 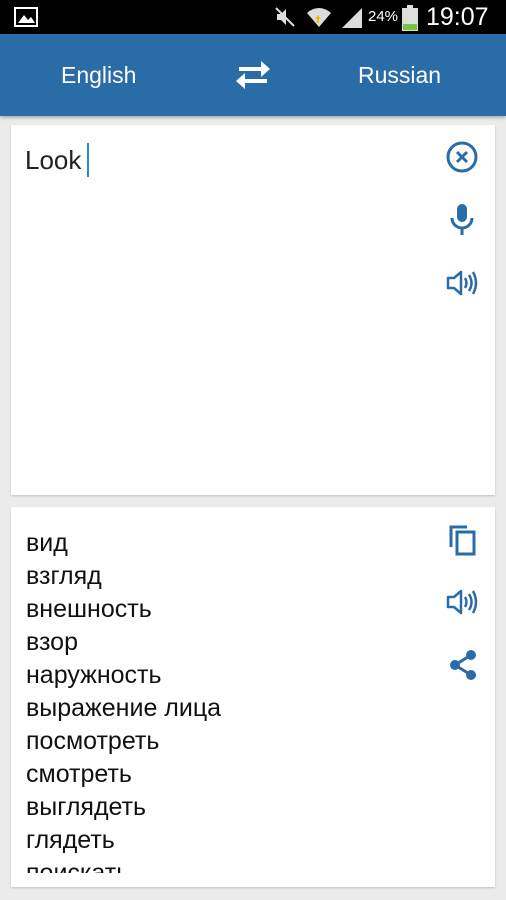 What do you see at coordinates (64, 576) in the screenshot?
I see `list-item: взгляд` at bounding box center [64, 576].